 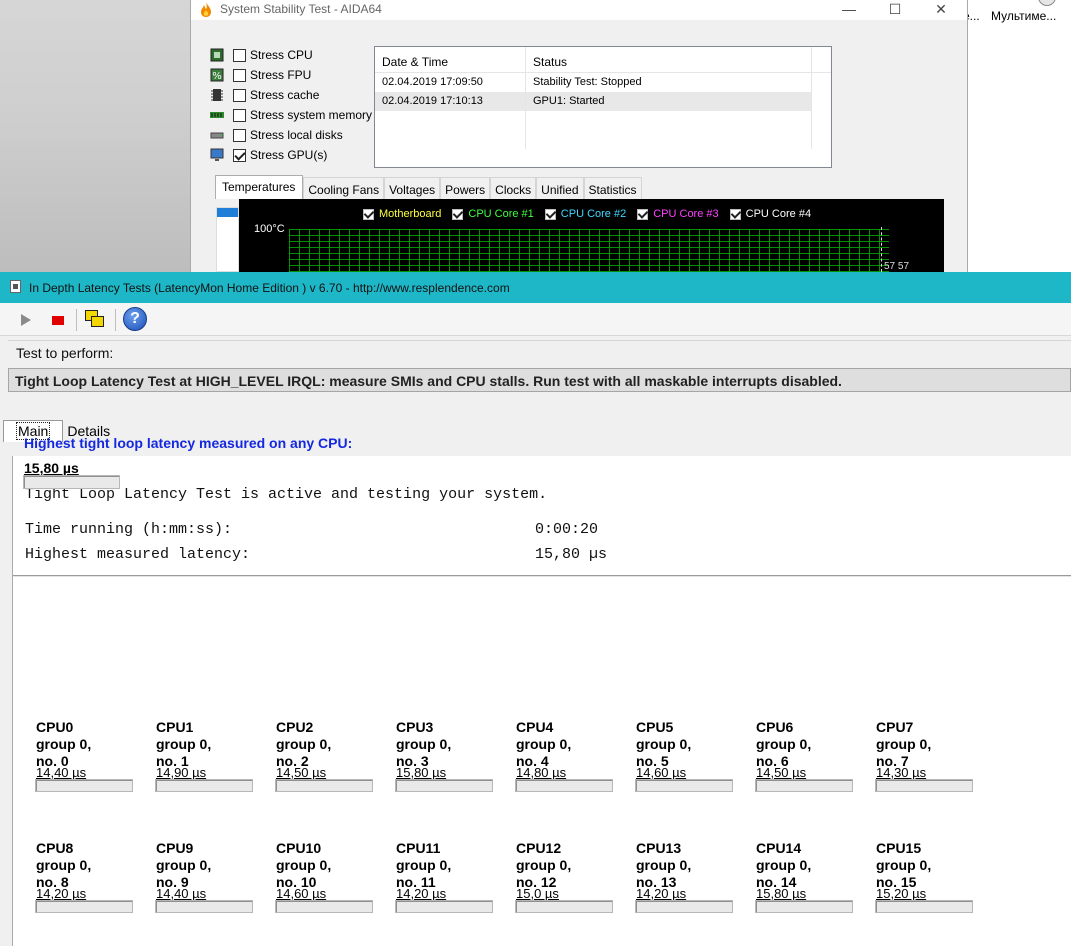 What do you see at coordinates (261, 55) in the screenshot?
I see `stress-cpu-option: Stress CPU` at bounding box center [261, 55].